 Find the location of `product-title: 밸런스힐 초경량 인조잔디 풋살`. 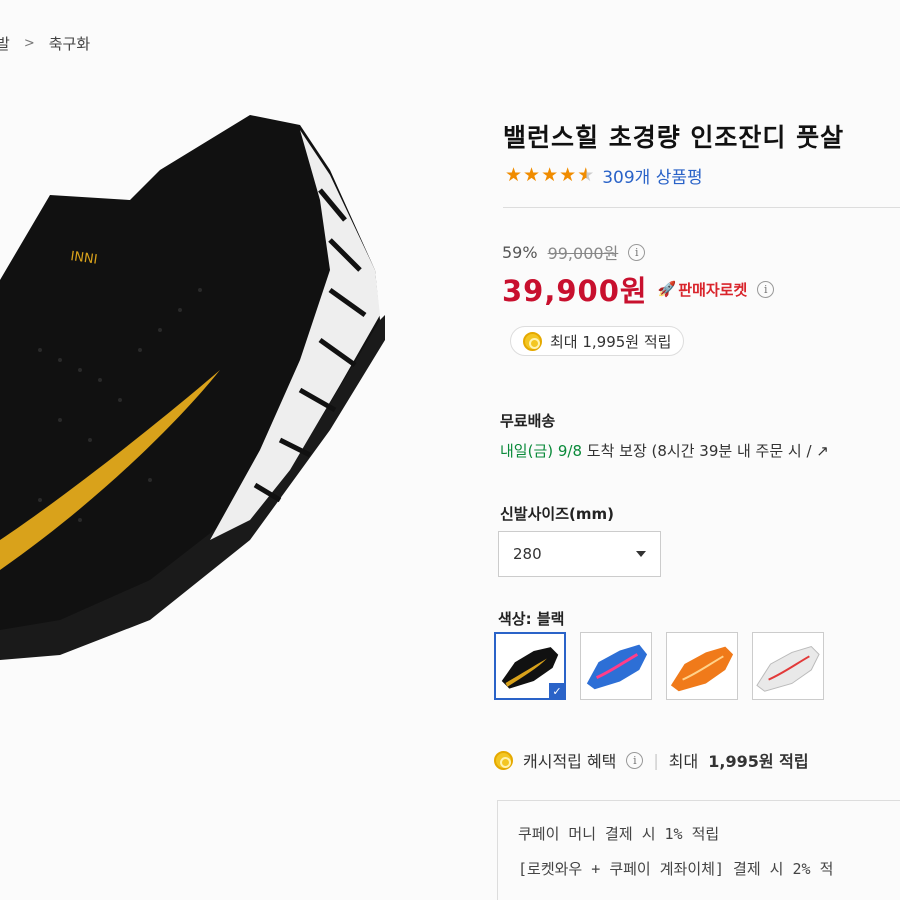

product-title: 밸런스힐 초경량 인조잔디 풋살 is located at coordinates (674, 137).